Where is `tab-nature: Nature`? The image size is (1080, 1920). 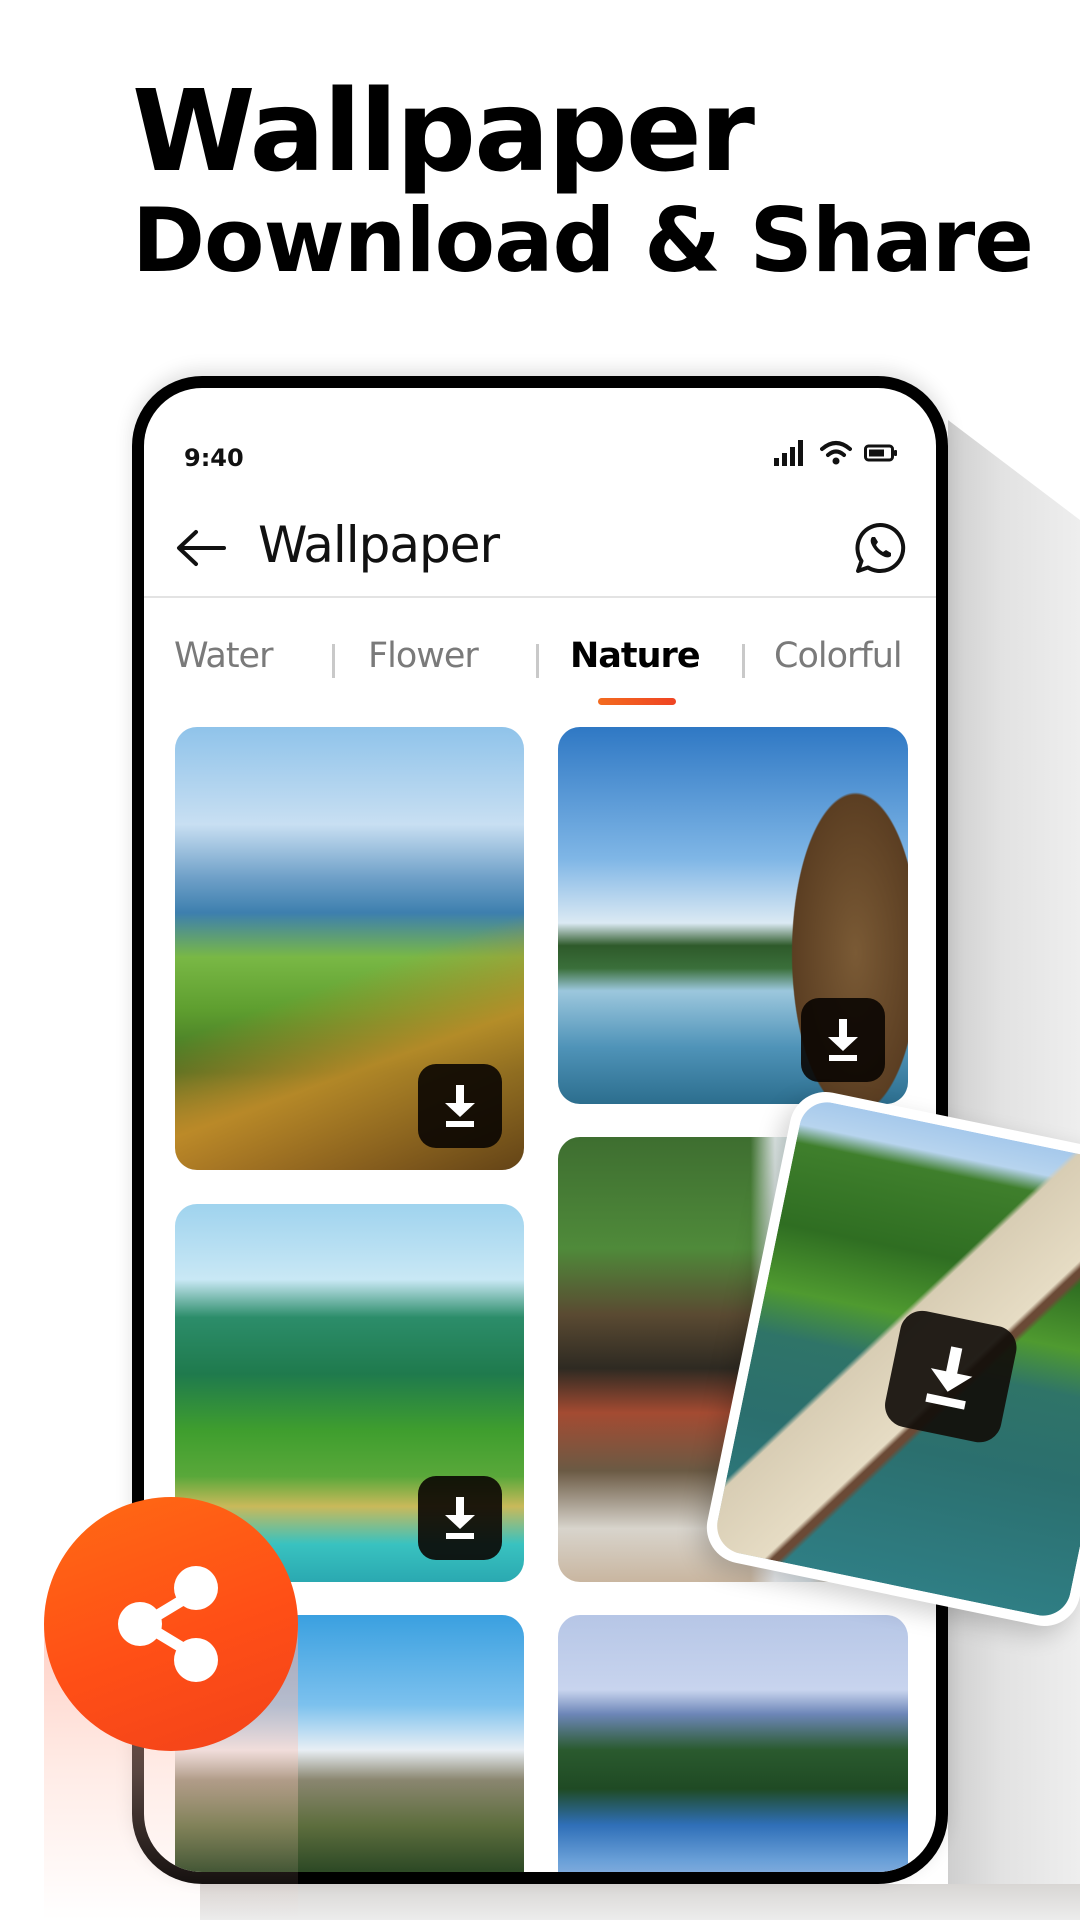 tab-nature: Nature is located at coordinates (635, 656).